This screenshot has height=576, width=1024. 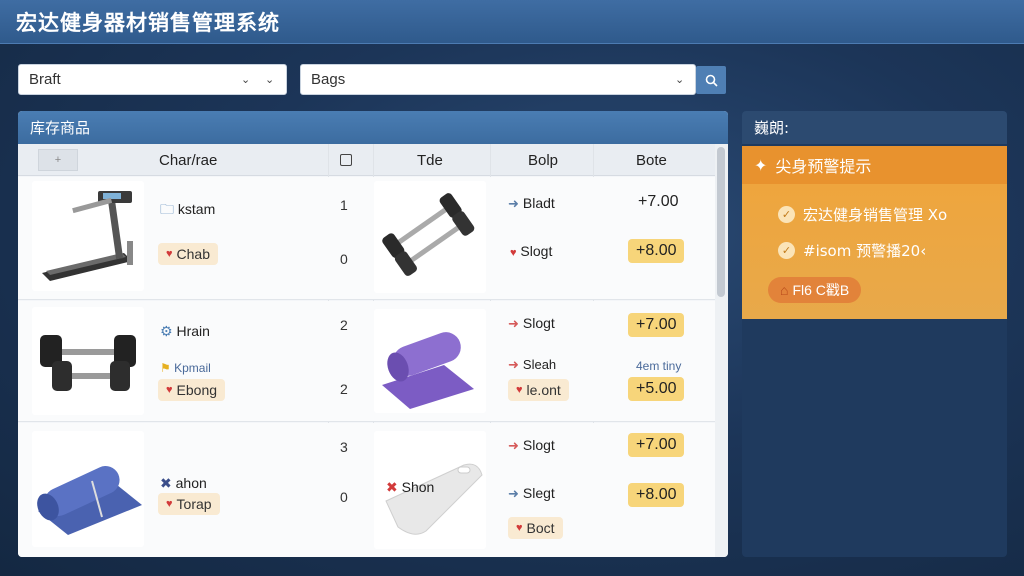 What do you see at coordinates (392, 487) in the screenshot?
I see `close-icon: ✖` at bounding box center [392, 487].